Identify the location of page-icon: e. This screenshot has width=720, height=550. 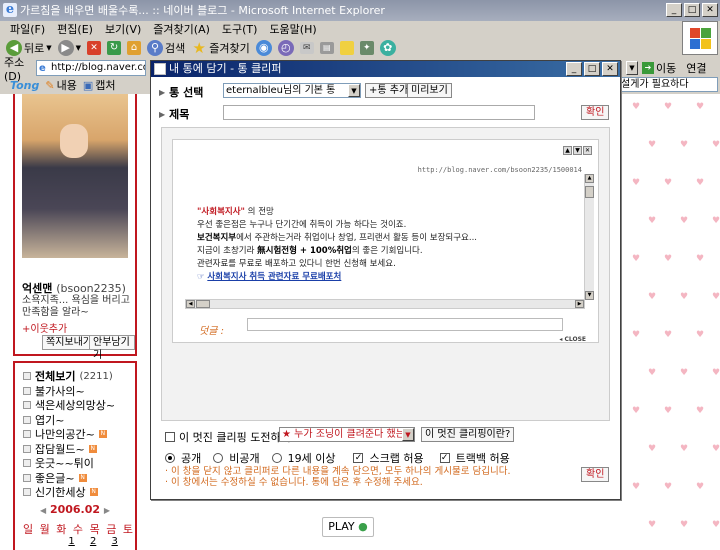
(42, 68).